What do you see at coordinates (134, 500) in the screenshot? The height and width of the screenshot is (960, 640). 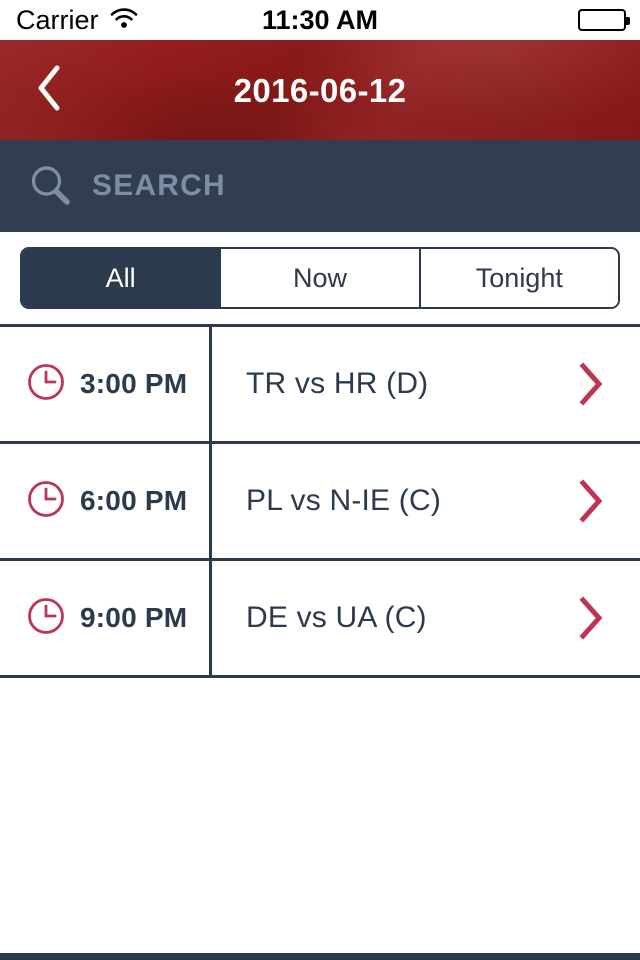 I see `row-time-label: 6:00 PM` at bounding box center [134, 500].